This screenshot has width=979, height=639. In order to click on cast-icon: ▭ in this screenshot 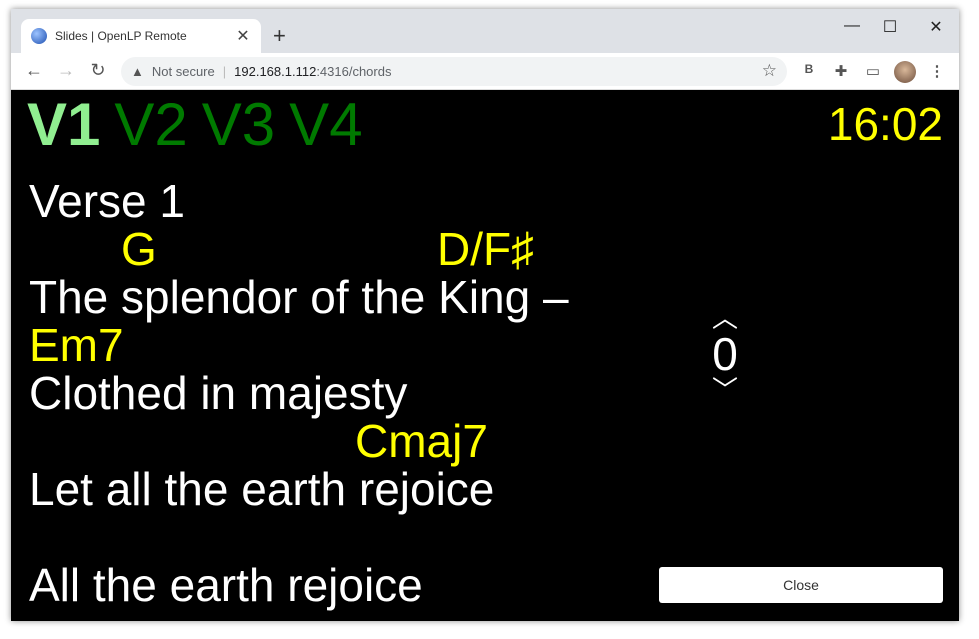, I will do `click(873, 71)`.